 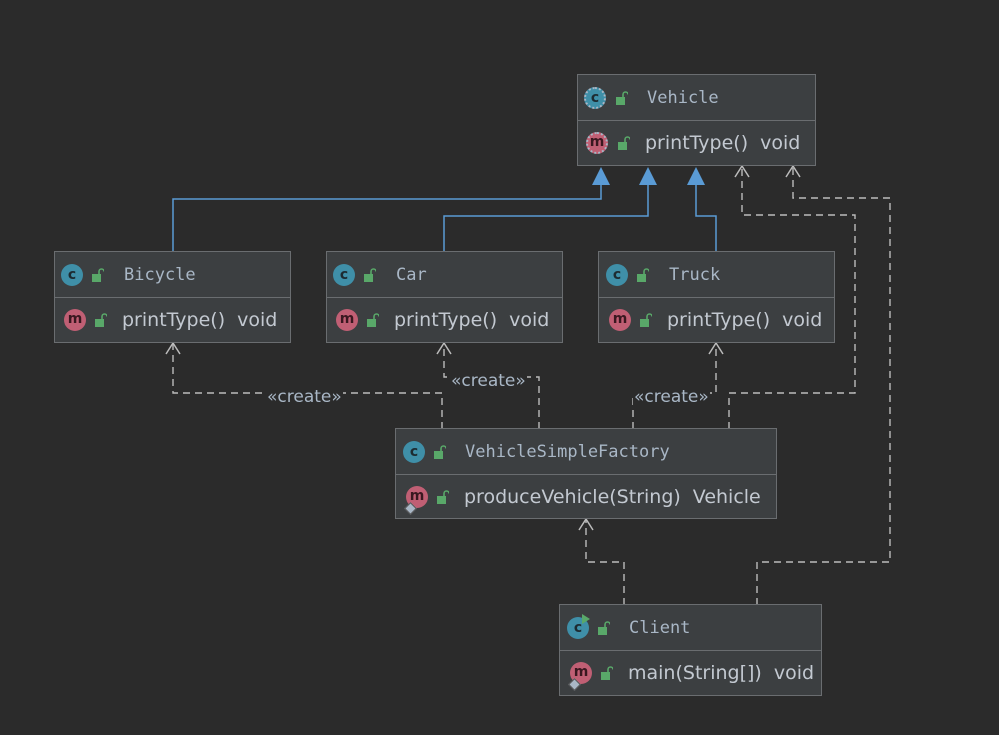 What do you see at coordinates (660, 628) in the screenshot?
I see `class-name: Client` at bounding box center [660, 628].